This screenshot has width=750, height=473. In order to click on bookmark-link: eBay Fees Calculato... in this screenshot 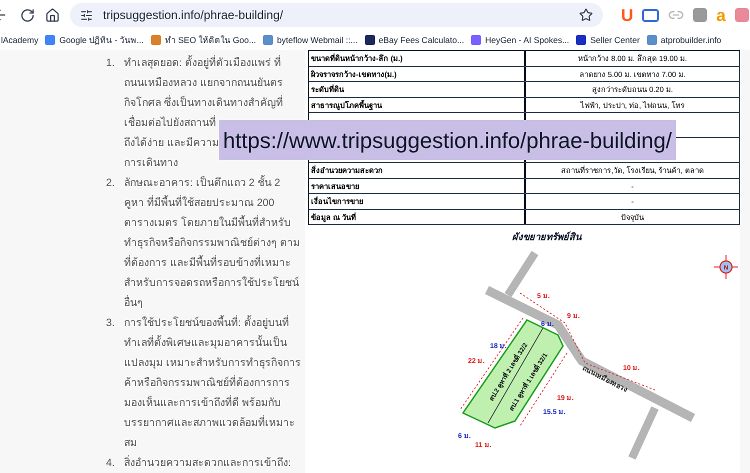, I will do `click(421, 40)`.